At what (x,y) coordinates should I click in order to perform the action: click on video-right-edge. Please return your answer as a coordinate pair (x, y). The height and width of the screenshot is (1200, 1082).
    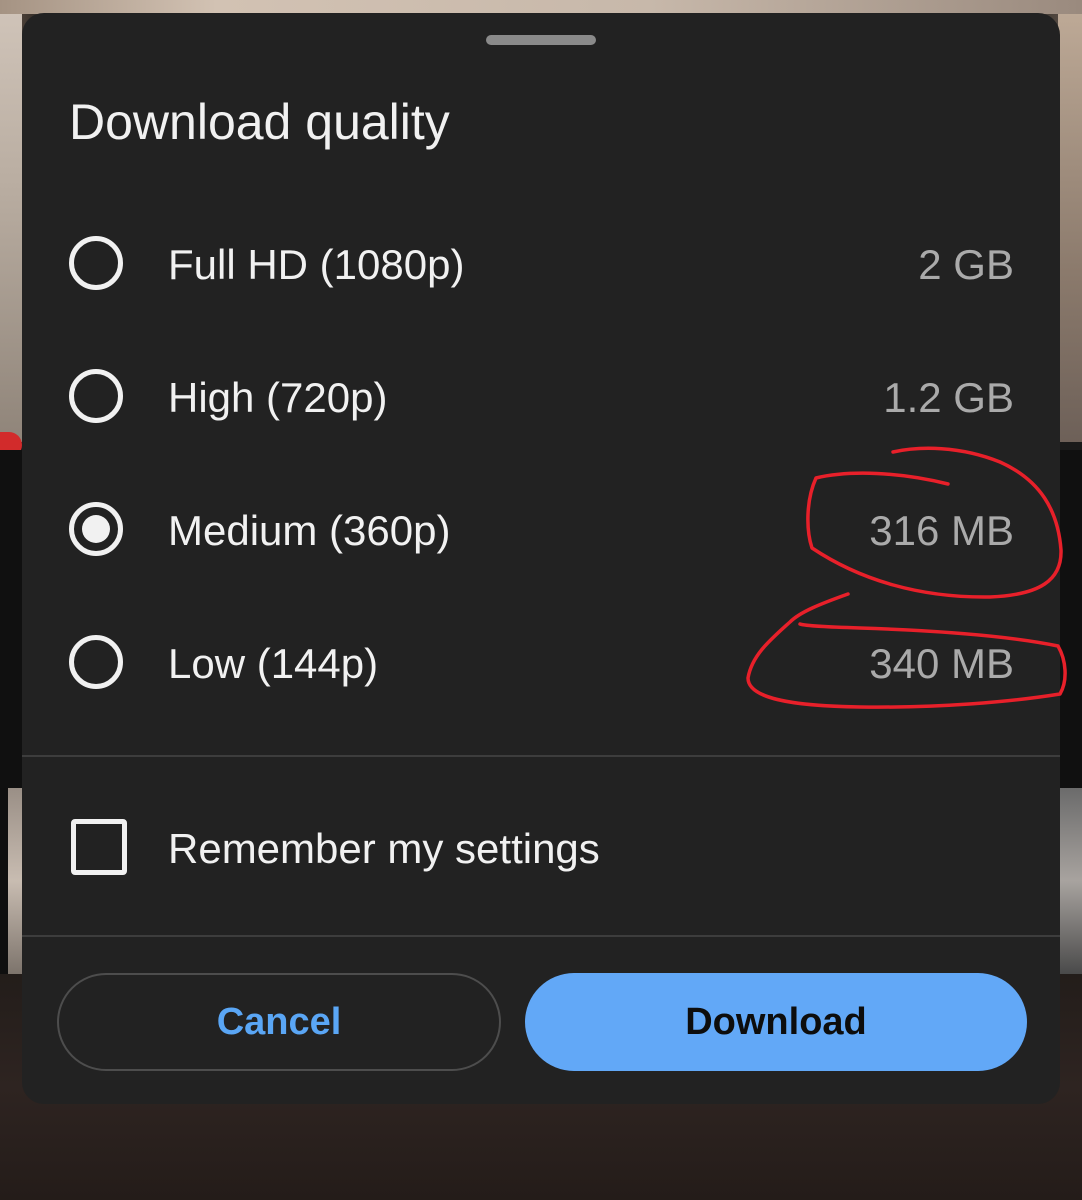
    Looking at the image, I should click on (1070, 229).